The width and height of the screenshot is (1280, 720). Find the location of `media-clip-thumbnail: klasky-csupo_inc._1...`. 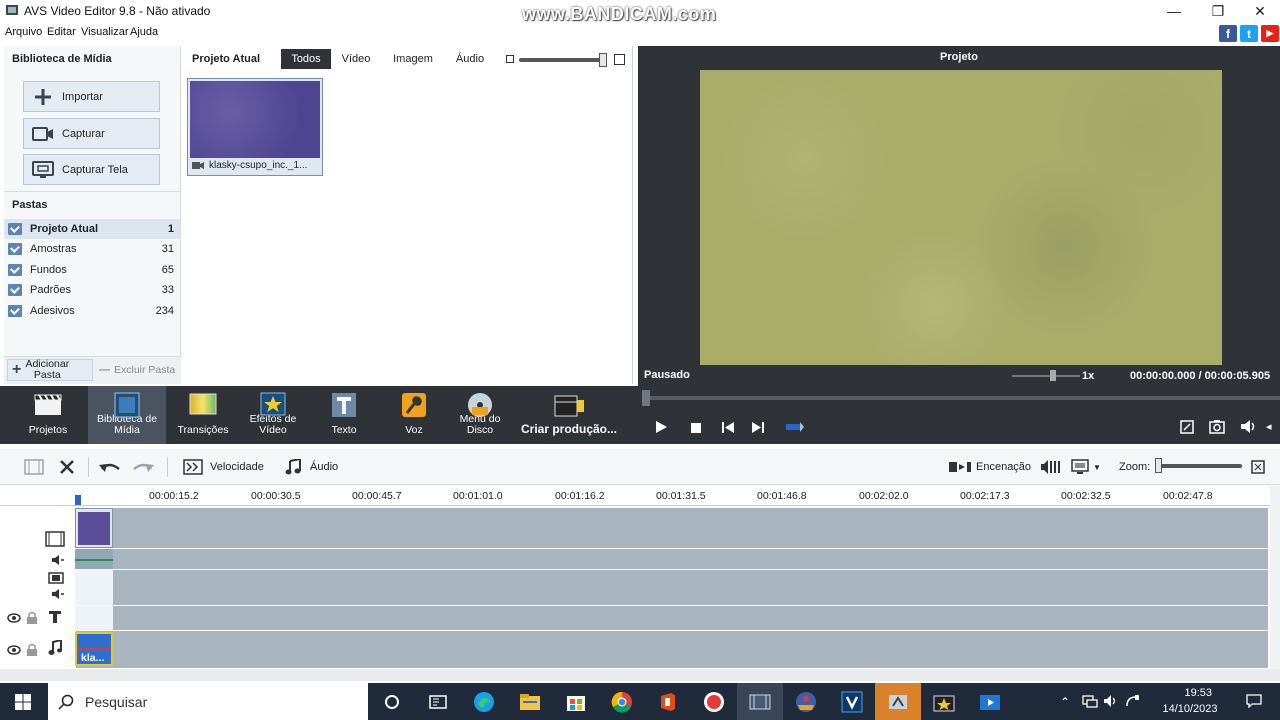

media-clip-thumbnail: klasky-csupo_inc._1... is located at coordinates (255, 127).